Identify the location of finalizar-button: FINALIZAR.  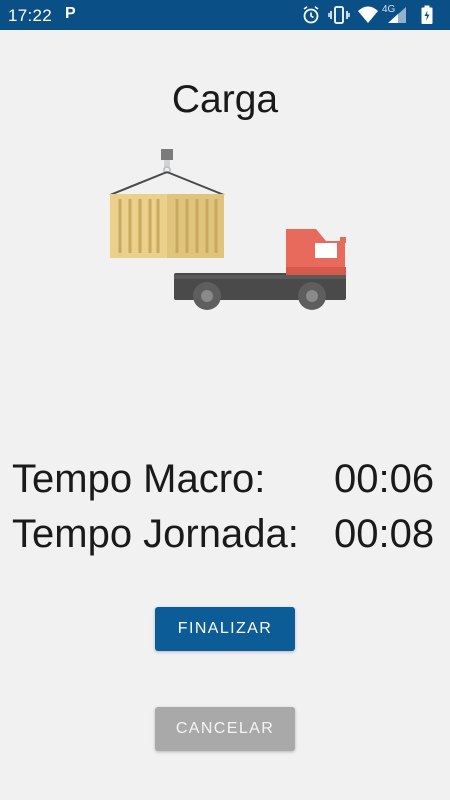
(225, 629).